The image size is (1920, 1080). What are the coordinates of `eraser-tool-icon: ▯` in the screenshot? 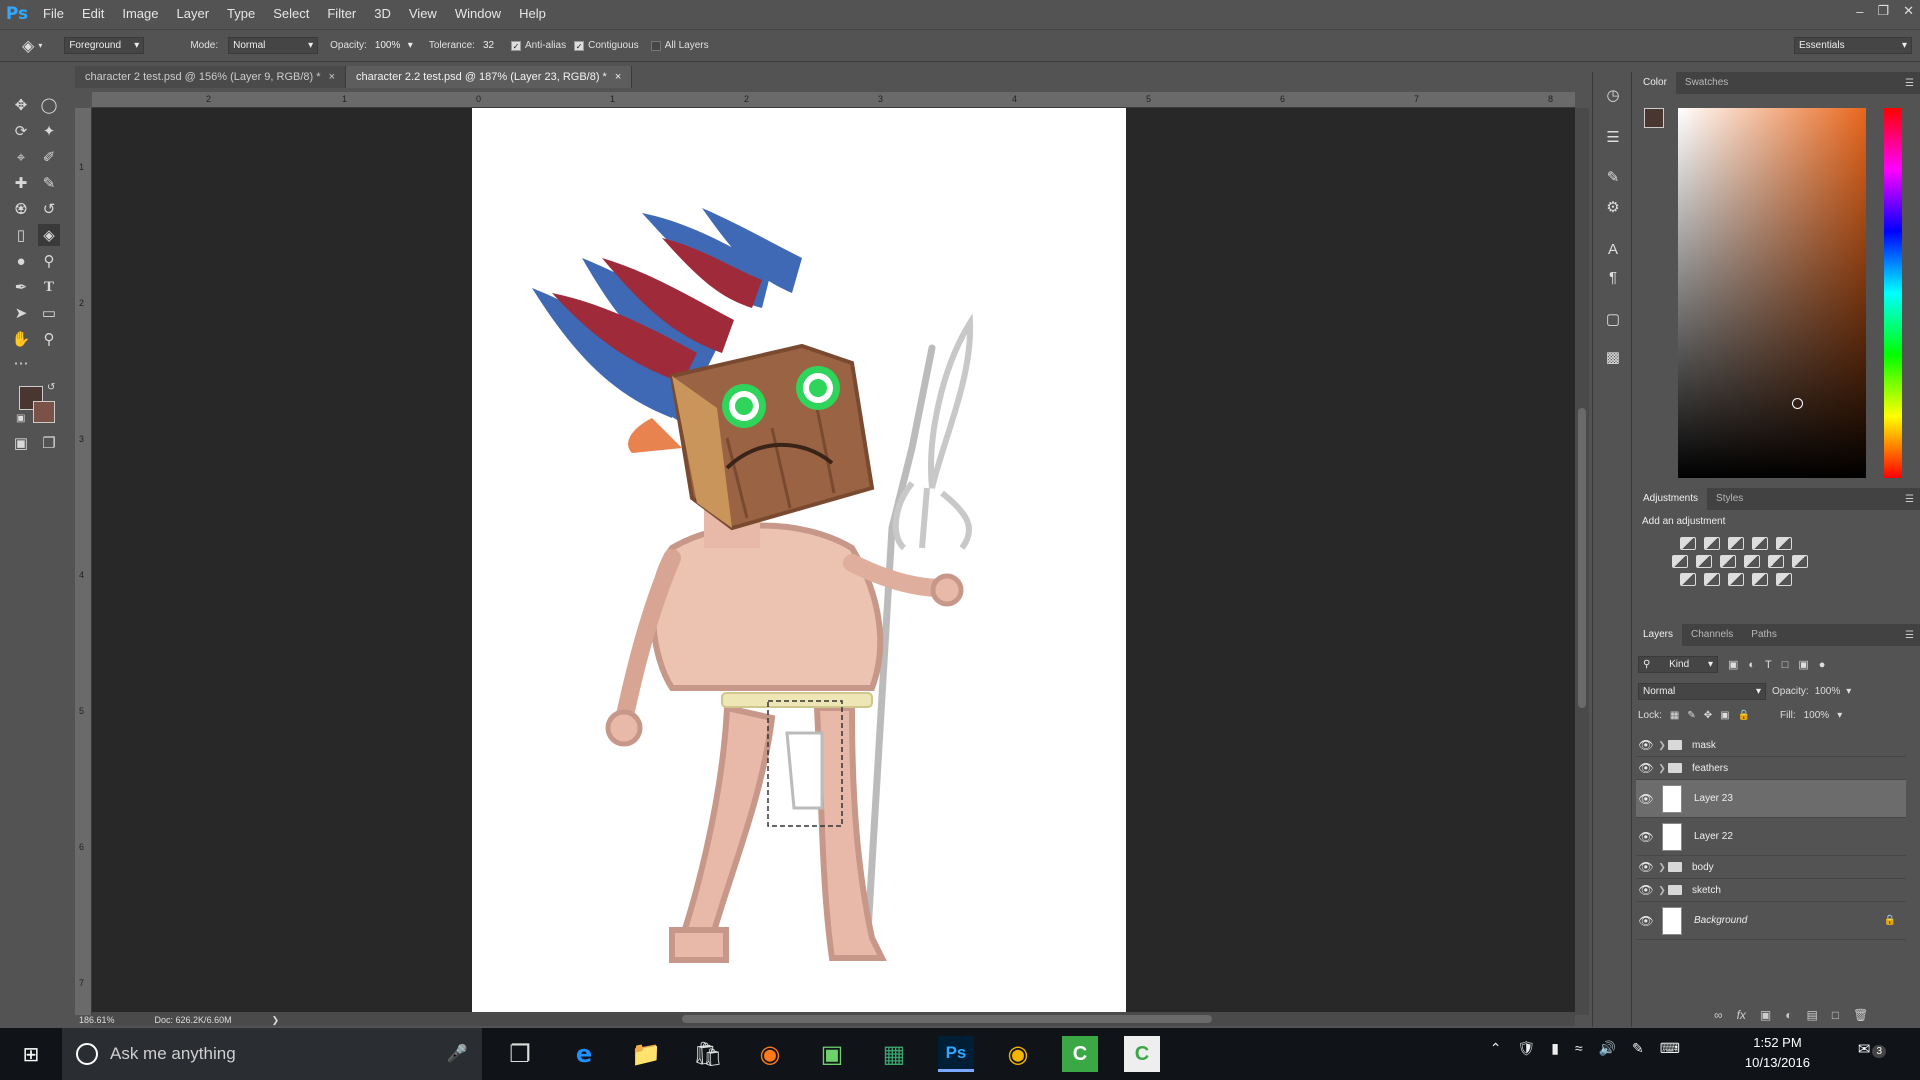 It's located at (21, 235).